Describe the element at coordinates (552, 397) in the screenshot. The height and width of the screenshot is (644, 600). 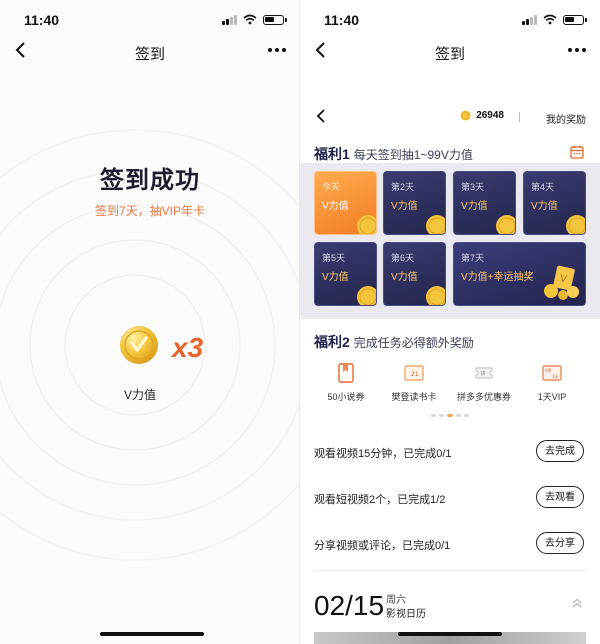
I see `coupon-label: 1天VIP` at that location.